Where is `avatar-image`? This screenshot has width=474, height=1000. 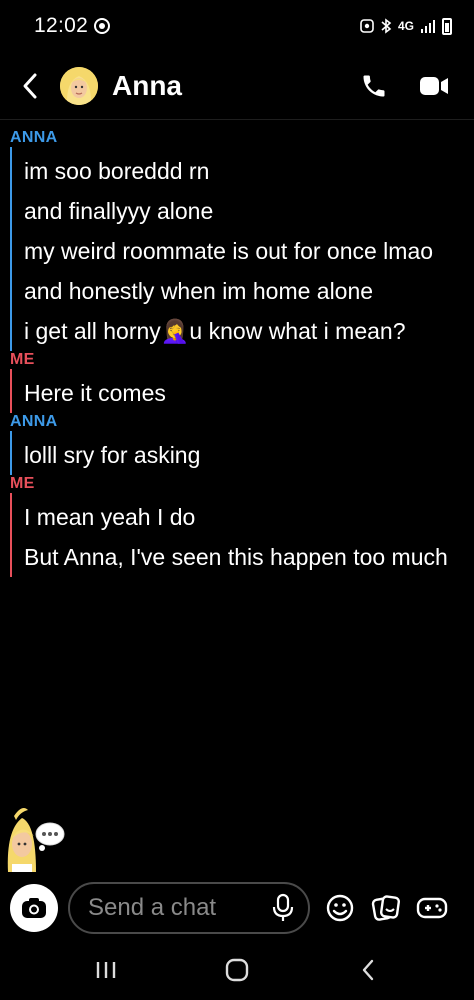 avatar-image is located at coordinates (79, 85).